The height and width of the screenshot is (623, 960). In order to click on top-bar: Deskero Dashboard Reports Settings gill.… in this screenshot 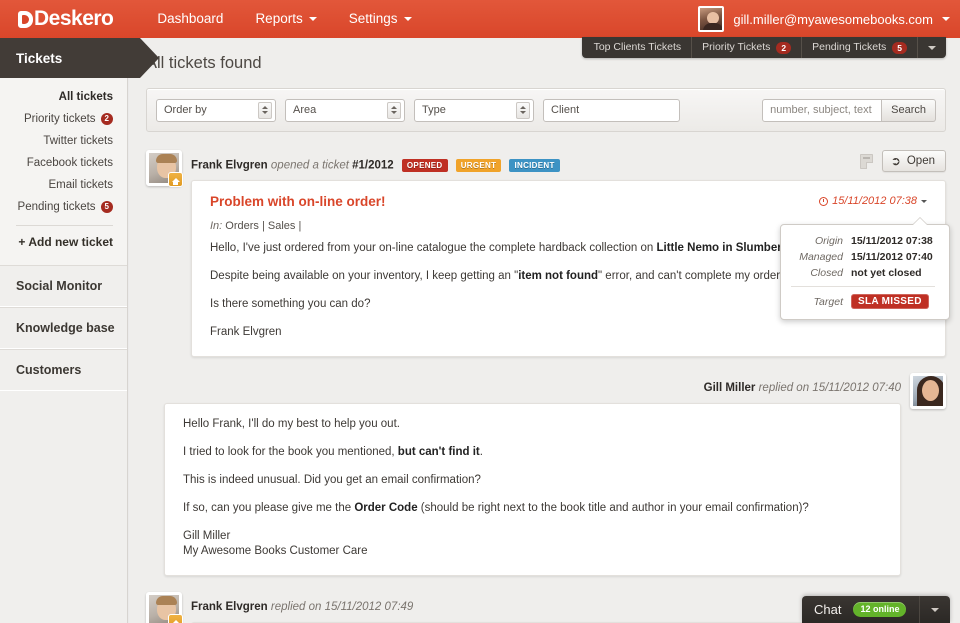, I will do `click(480, 19)`.